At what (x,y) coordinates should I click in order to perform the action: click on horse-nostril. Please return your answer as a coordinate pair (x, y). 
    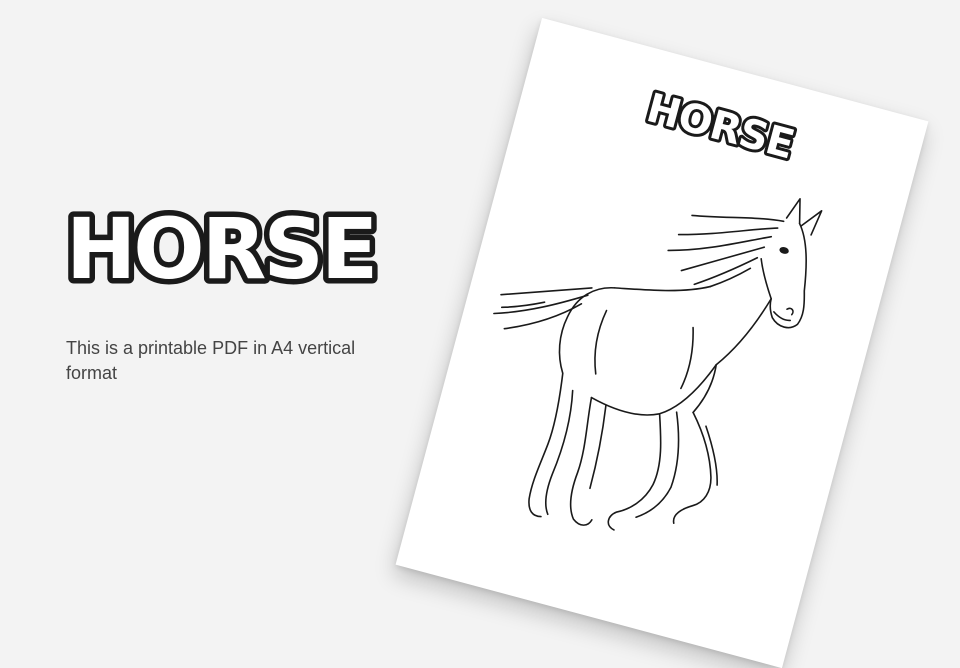
    Looking at the image, I should click on (790, 311).